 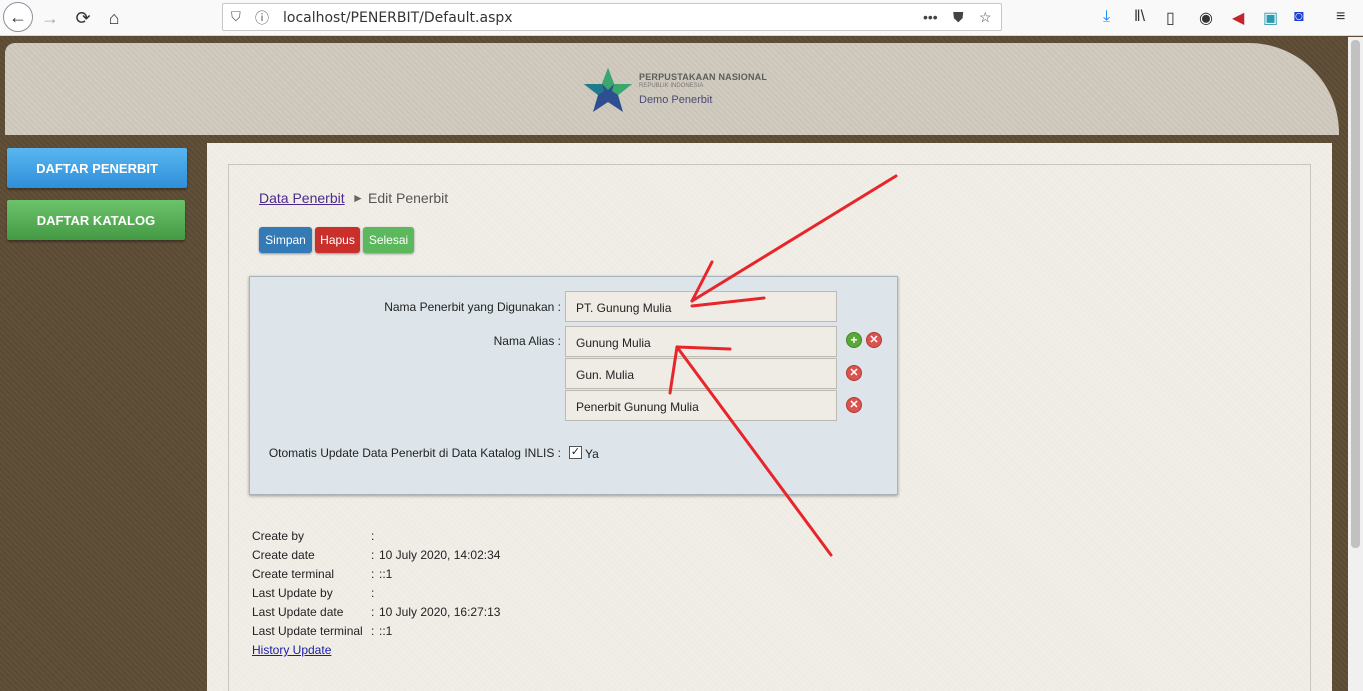 I want to click on alias-field-3: Penerbit Gunung Mulia, so click(x=701, y=405).